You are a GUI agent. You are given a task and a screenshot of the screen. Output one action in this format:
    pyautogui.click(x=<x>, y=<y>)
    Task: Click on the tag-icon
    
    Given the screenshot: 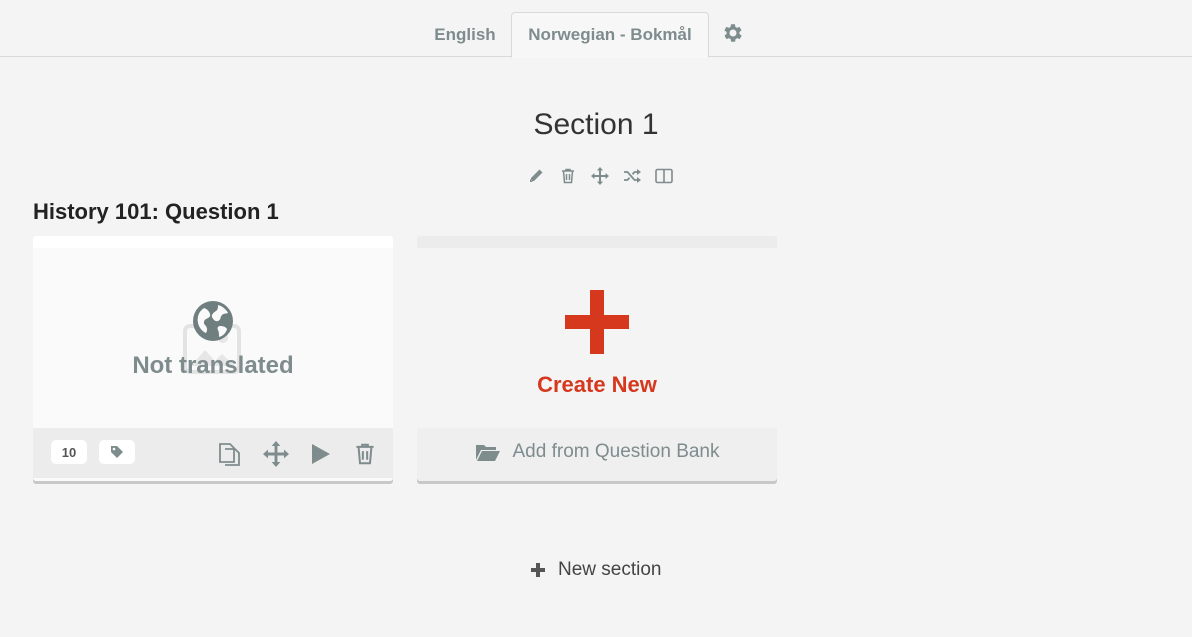 What is the action you would take?
    pyautogui.click(x=117, y=452)
    